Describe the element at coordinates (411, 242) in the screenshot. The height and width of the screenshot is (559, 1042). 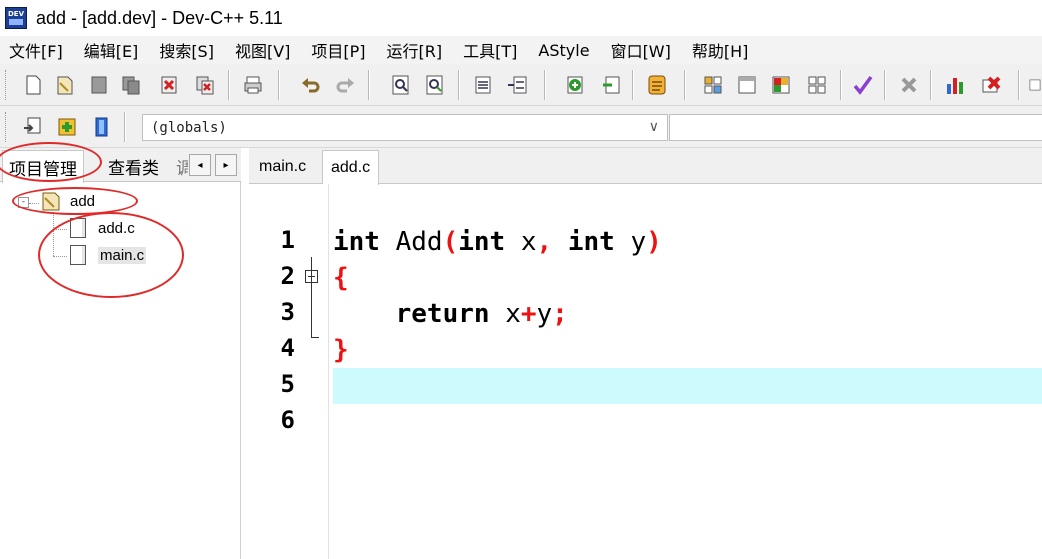
I see `function-name: Add` at that location.